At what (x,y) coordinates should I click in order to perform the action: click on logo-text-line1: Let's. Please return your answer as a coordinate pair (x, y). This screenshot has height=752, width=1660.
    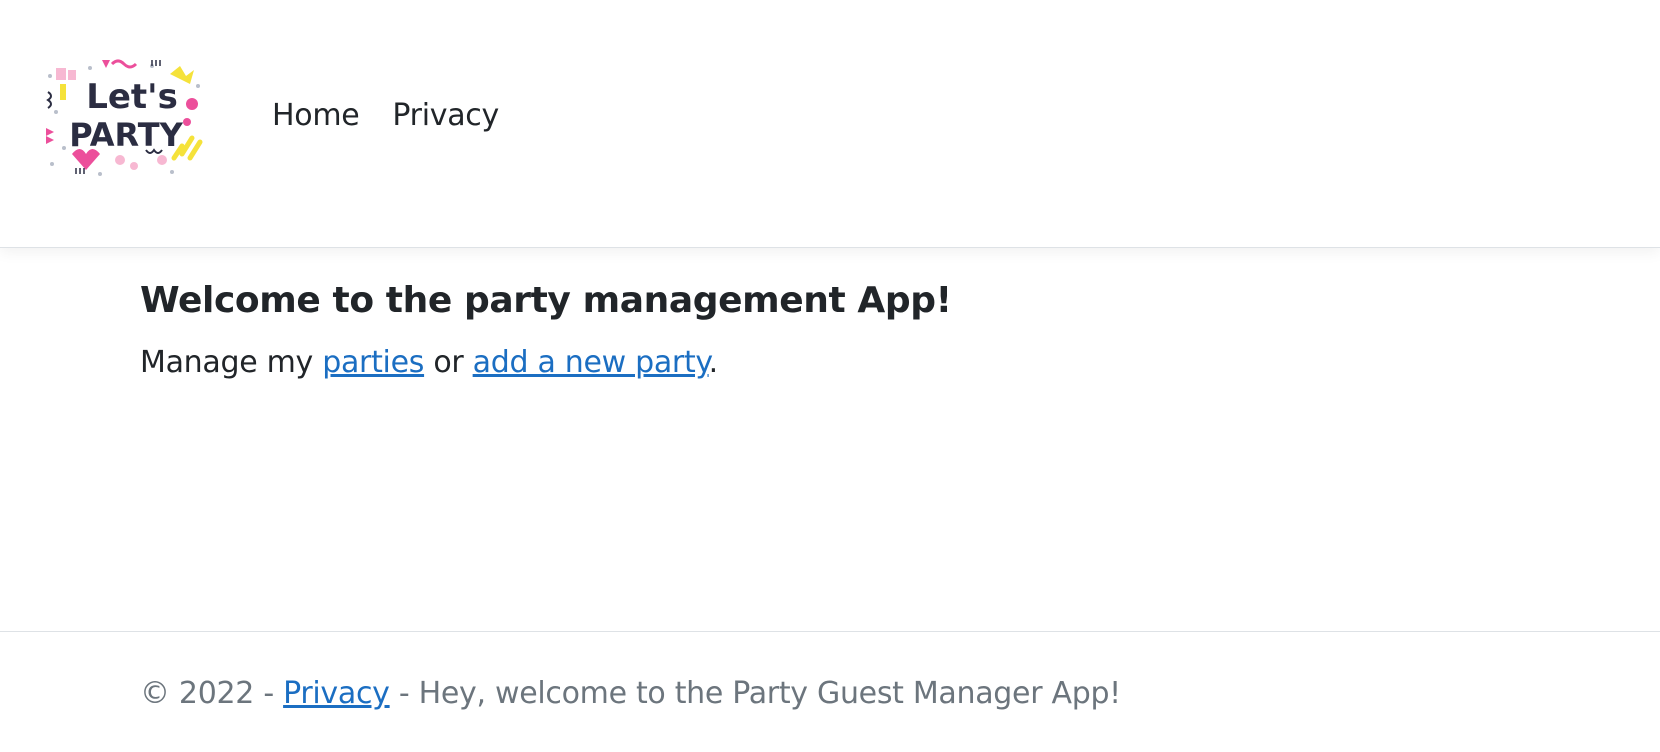
    Looking at the image, I should click on (132, 97).